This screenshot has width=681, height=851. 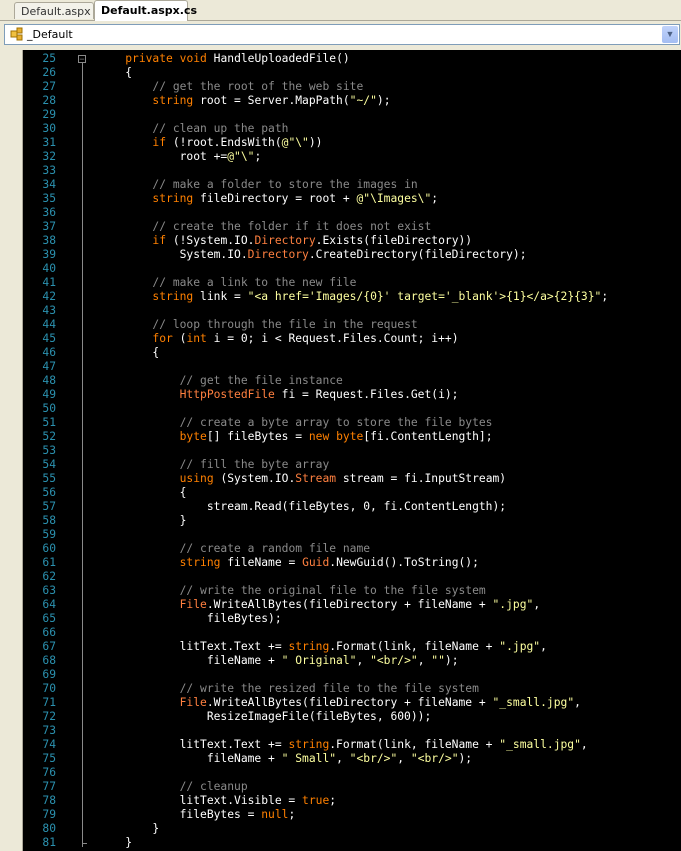 What do you see at coordinates (49, 534) in the screenshot?
I see `line-number: 59` at bounding box center [49, 534].